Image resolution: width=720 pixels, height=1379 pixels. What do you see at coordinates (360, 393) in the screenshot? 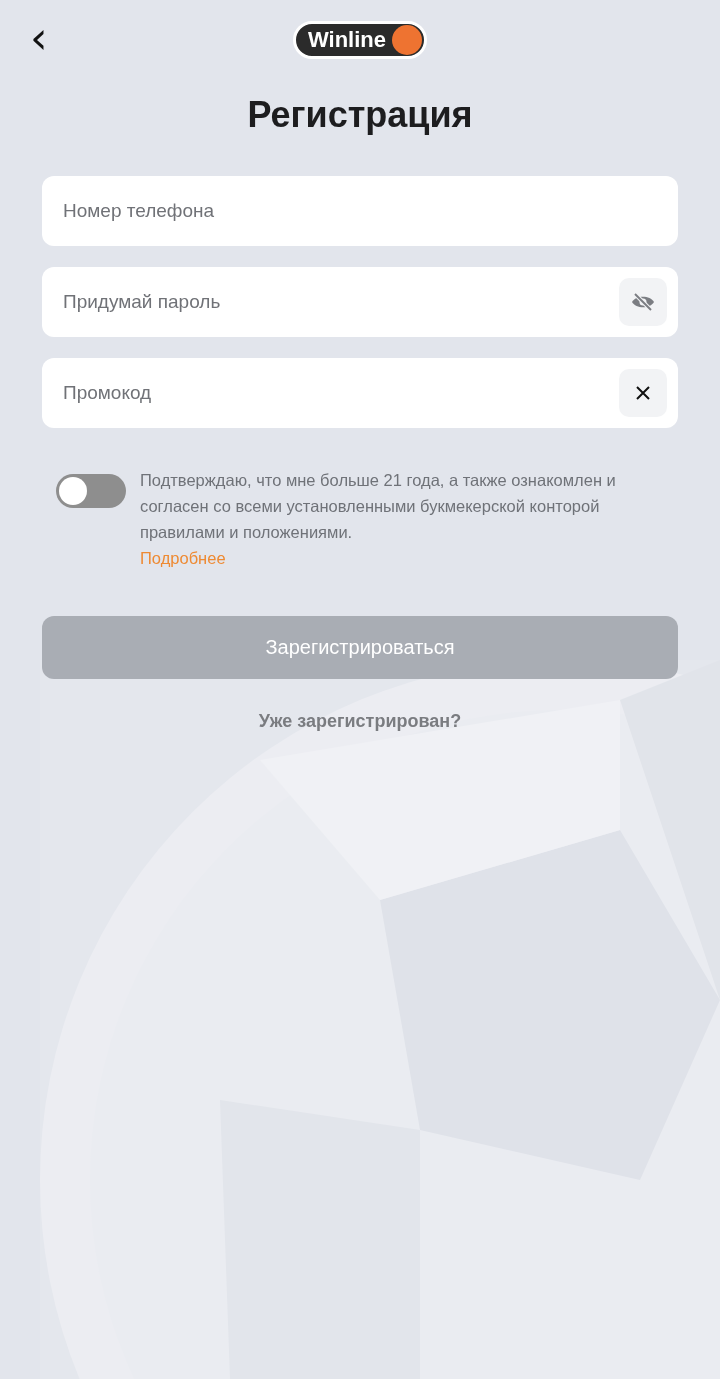
I see `input-field: Промокод` at bounding box center [360, 393].